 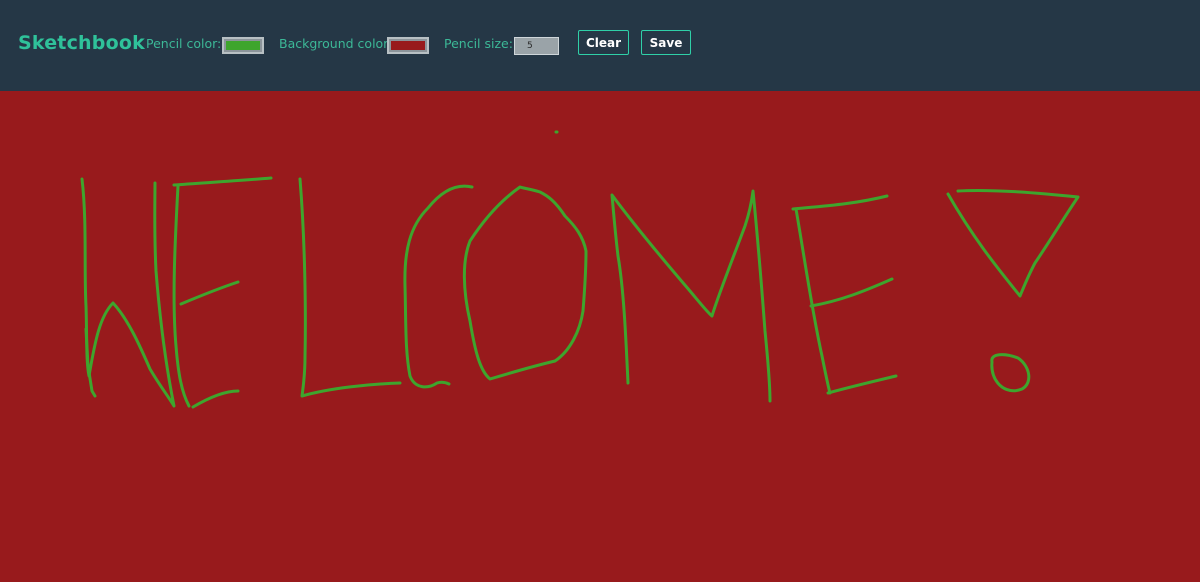 I want to click on pencil-color-label: Pencil color:, so click(x=184, y=43).